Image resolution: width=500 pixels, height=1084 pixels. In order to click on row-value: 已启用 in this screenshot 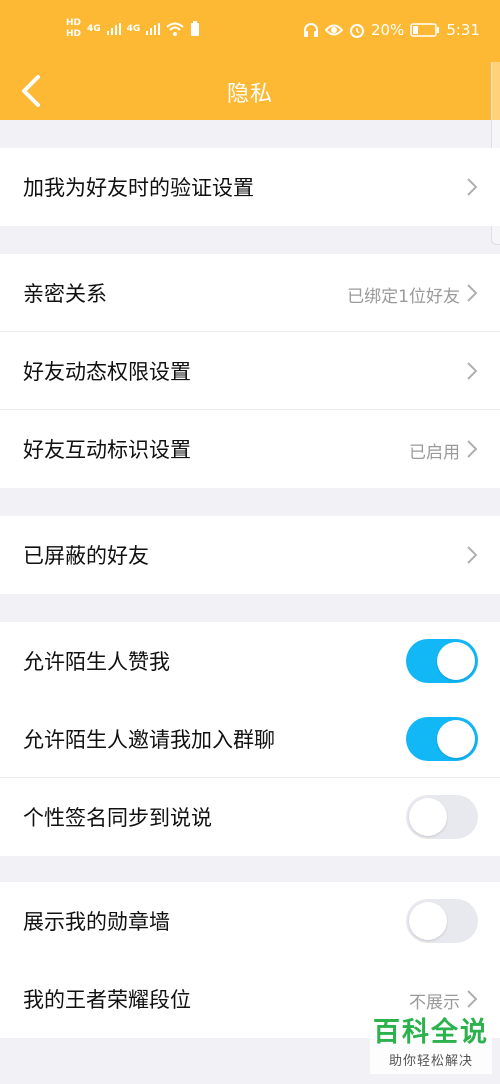, I will do `click(434, 453)`.